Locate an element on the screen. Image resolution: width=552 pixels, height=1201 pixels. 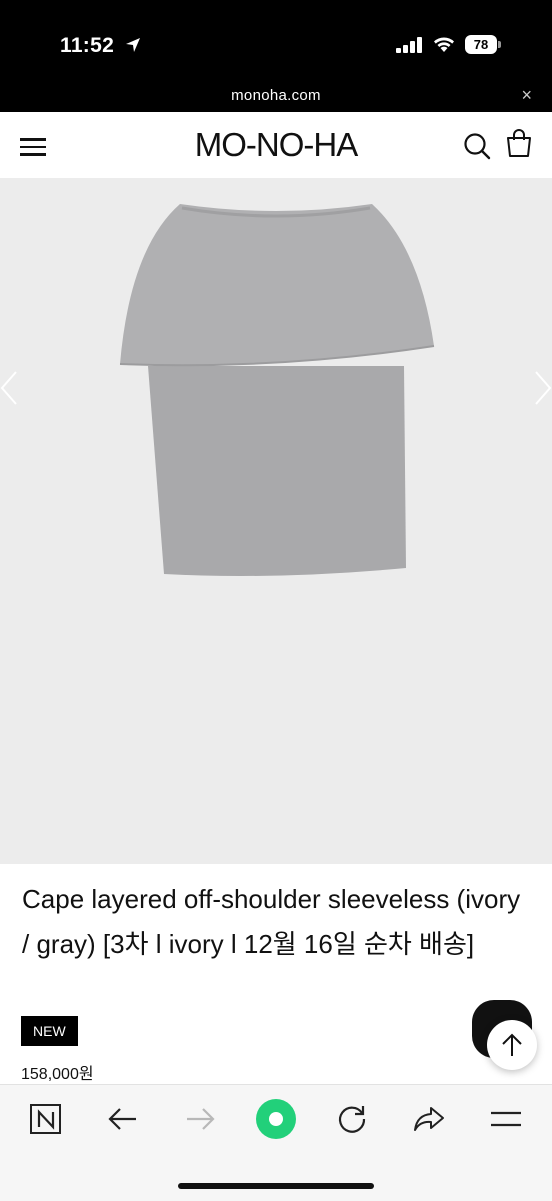
menu-icon is located at coordinates (506, 1119).